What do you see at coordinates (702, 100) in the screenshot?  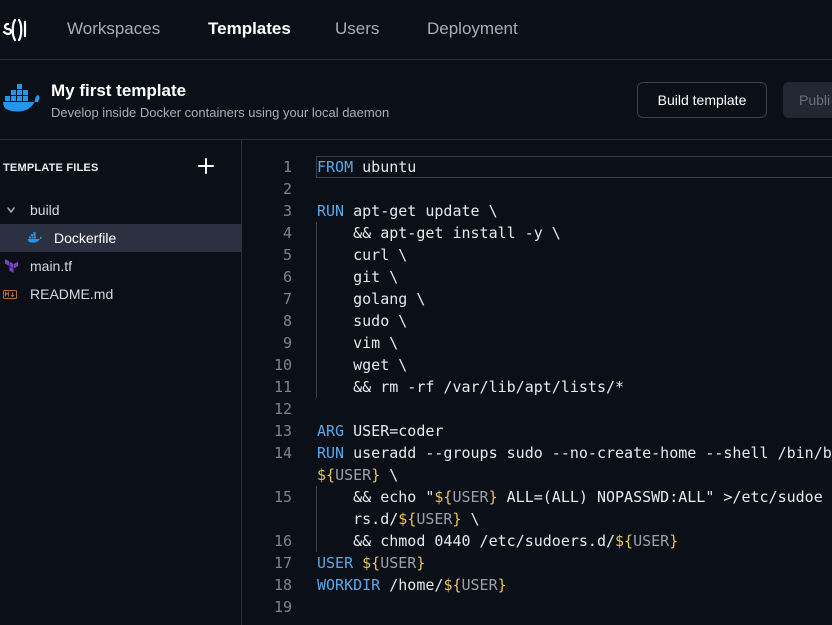 I see `build-template-button: Build template` at bounding box center [702, 100].